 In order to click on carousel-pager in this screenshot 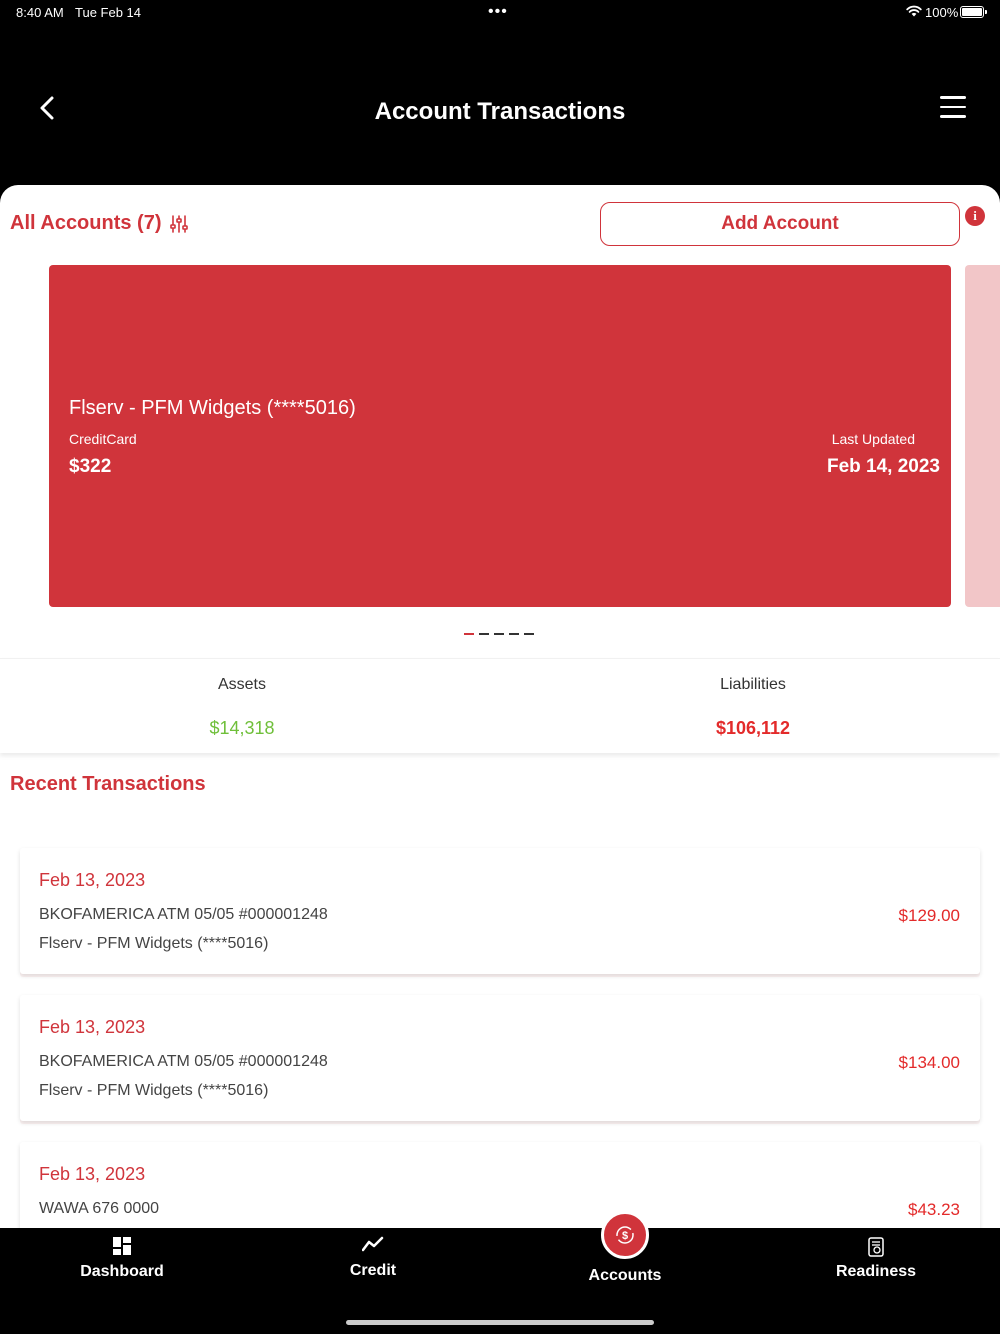, I will do `click(499, 634)`.